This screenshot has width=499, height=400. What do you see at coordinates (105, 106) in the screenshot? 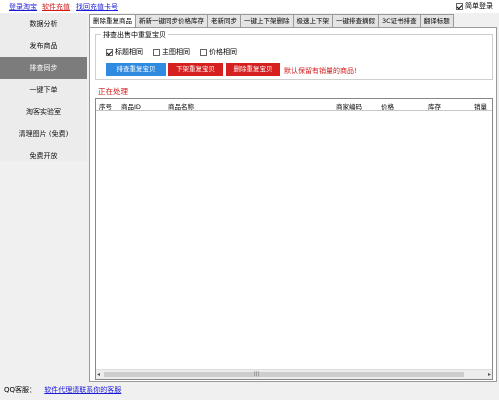
I see `col-index: 序号` at bounding box center [105, 106].